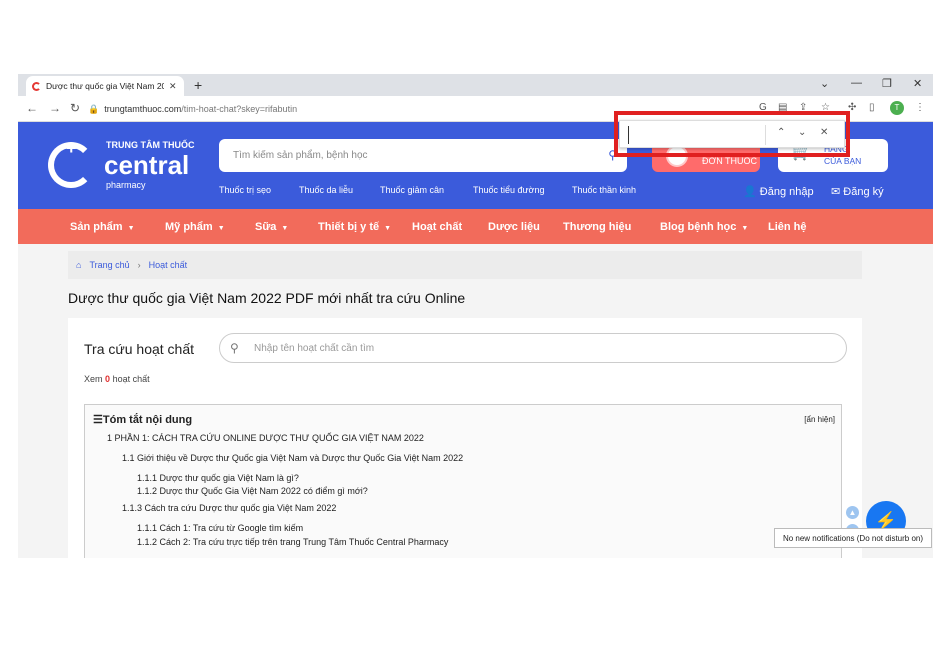 The width and height of the screenshot is (950, 655). Describe the element at coordinates (150, 145) in the screenshot. I see `logo-top-text: TRUNG TÂM THUỐC` at that location.